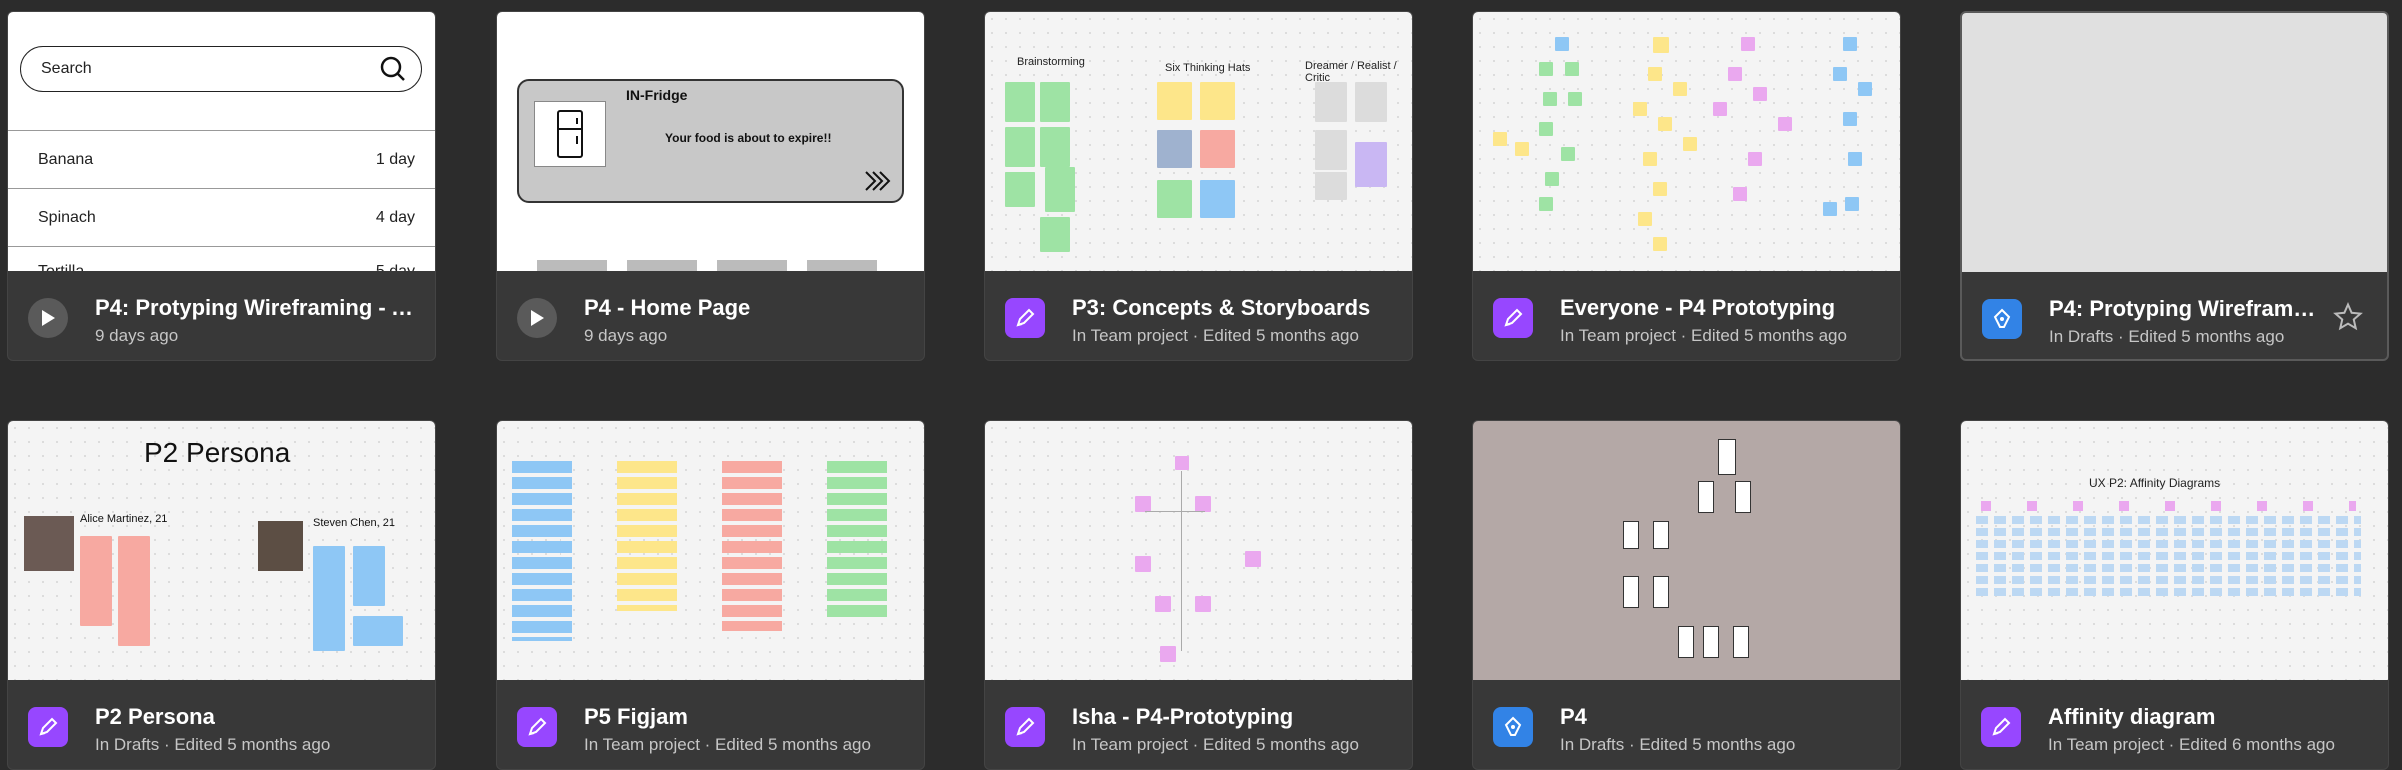  What do you see at coordinates (657, 95) in the screenshot?
I see `thumb-app-title: IN-Fridge` at bounding box center [657, 95].